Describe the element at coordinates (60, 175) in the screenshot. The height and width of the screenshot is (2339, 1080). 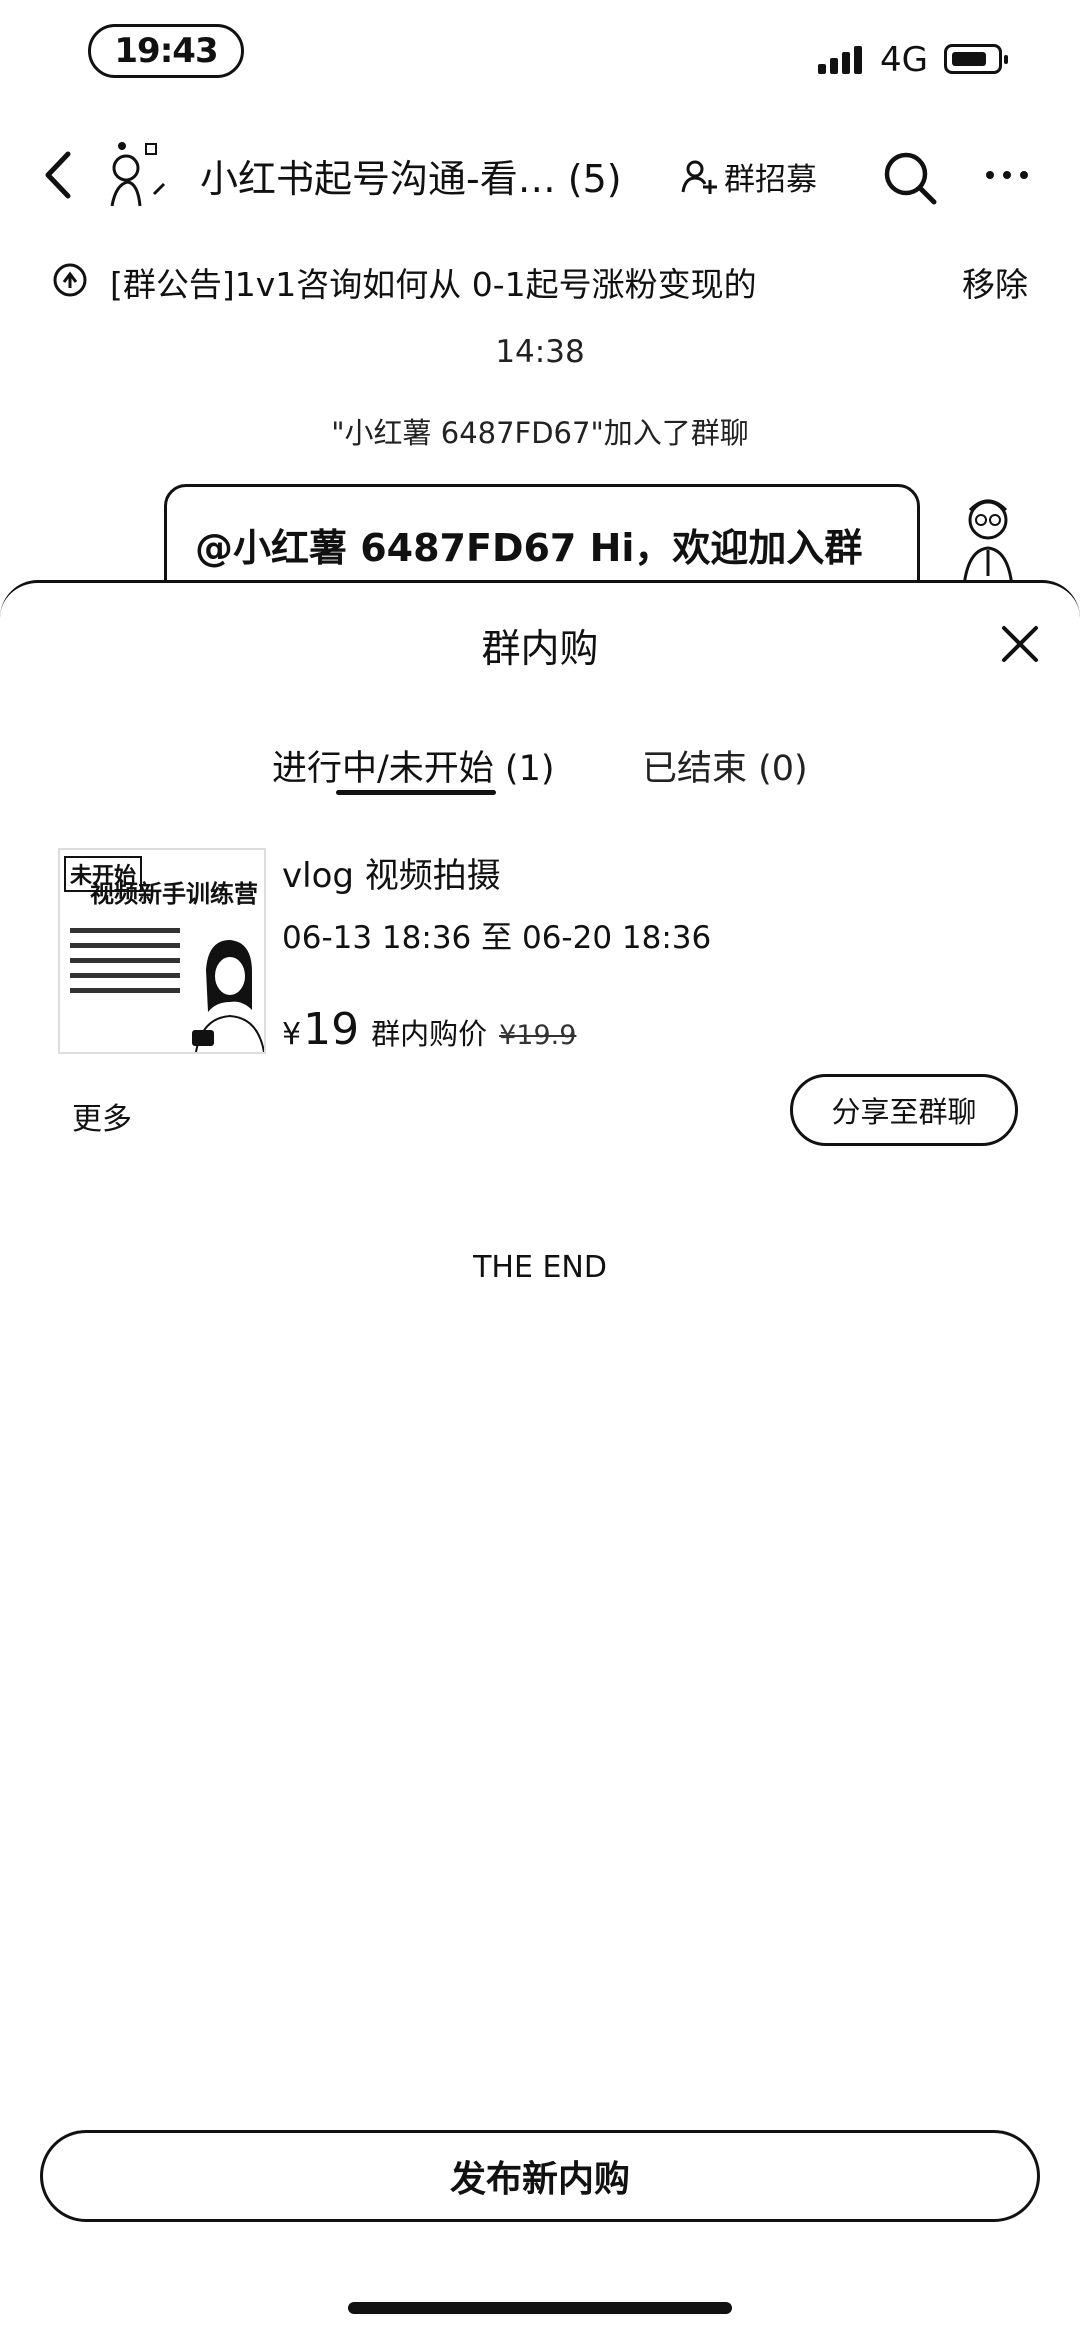
I see `back-arrow-icon` at that location.